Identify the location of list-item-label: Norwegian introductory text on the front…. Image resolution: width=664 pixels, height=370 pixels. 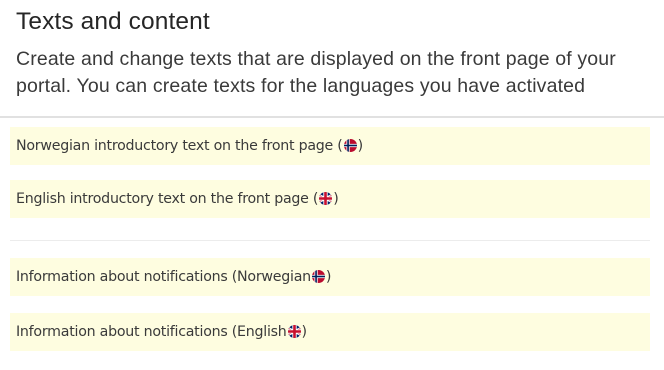
(189, 146).